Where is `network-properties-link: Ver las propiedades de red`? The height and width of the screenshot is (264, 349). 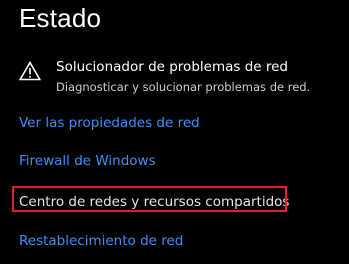 network-properties-link: Ver las propiedades de red is located at coordinates (109, 123).